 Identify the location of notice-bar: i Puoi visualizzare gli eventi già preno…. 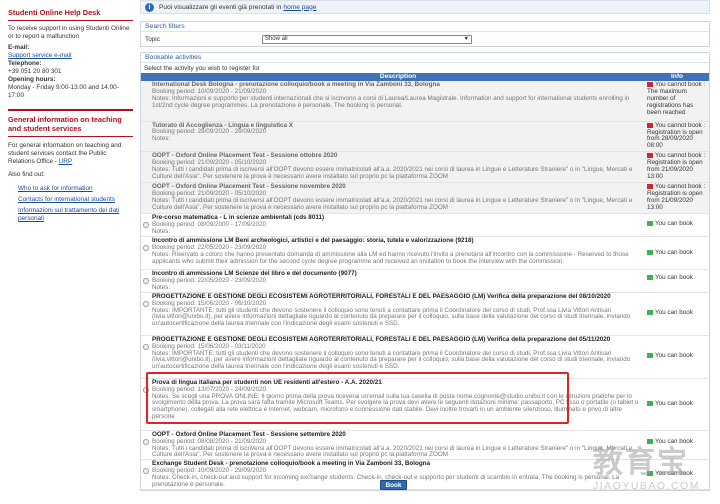
(425, 7).